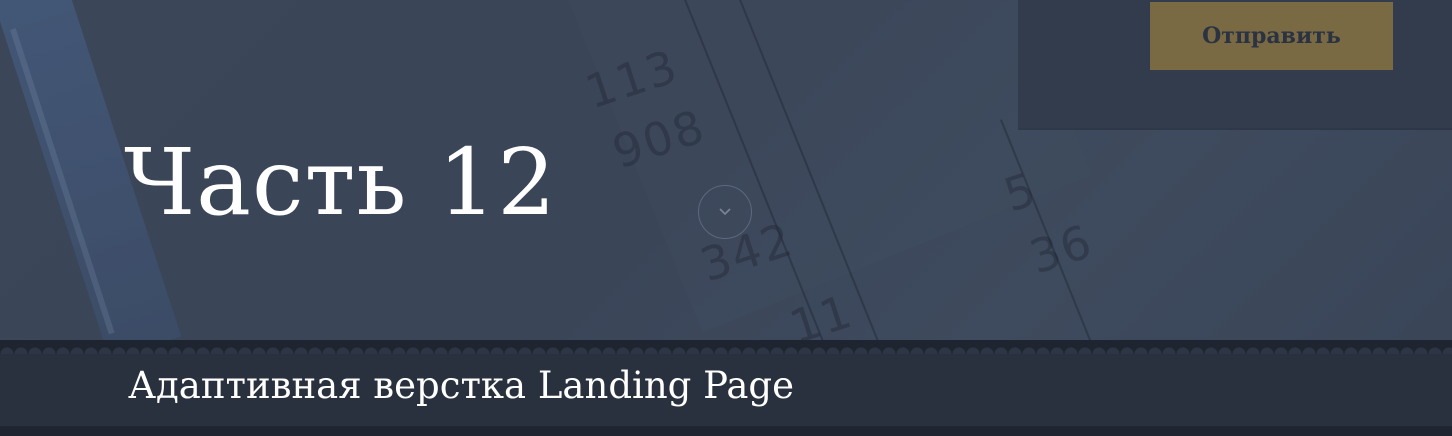 The image size is (1452, 436). What do you see at coordinates (1271, 36) in the screenshot?
I see `submit-button: Отправить` at bounding box center [1271, 36].